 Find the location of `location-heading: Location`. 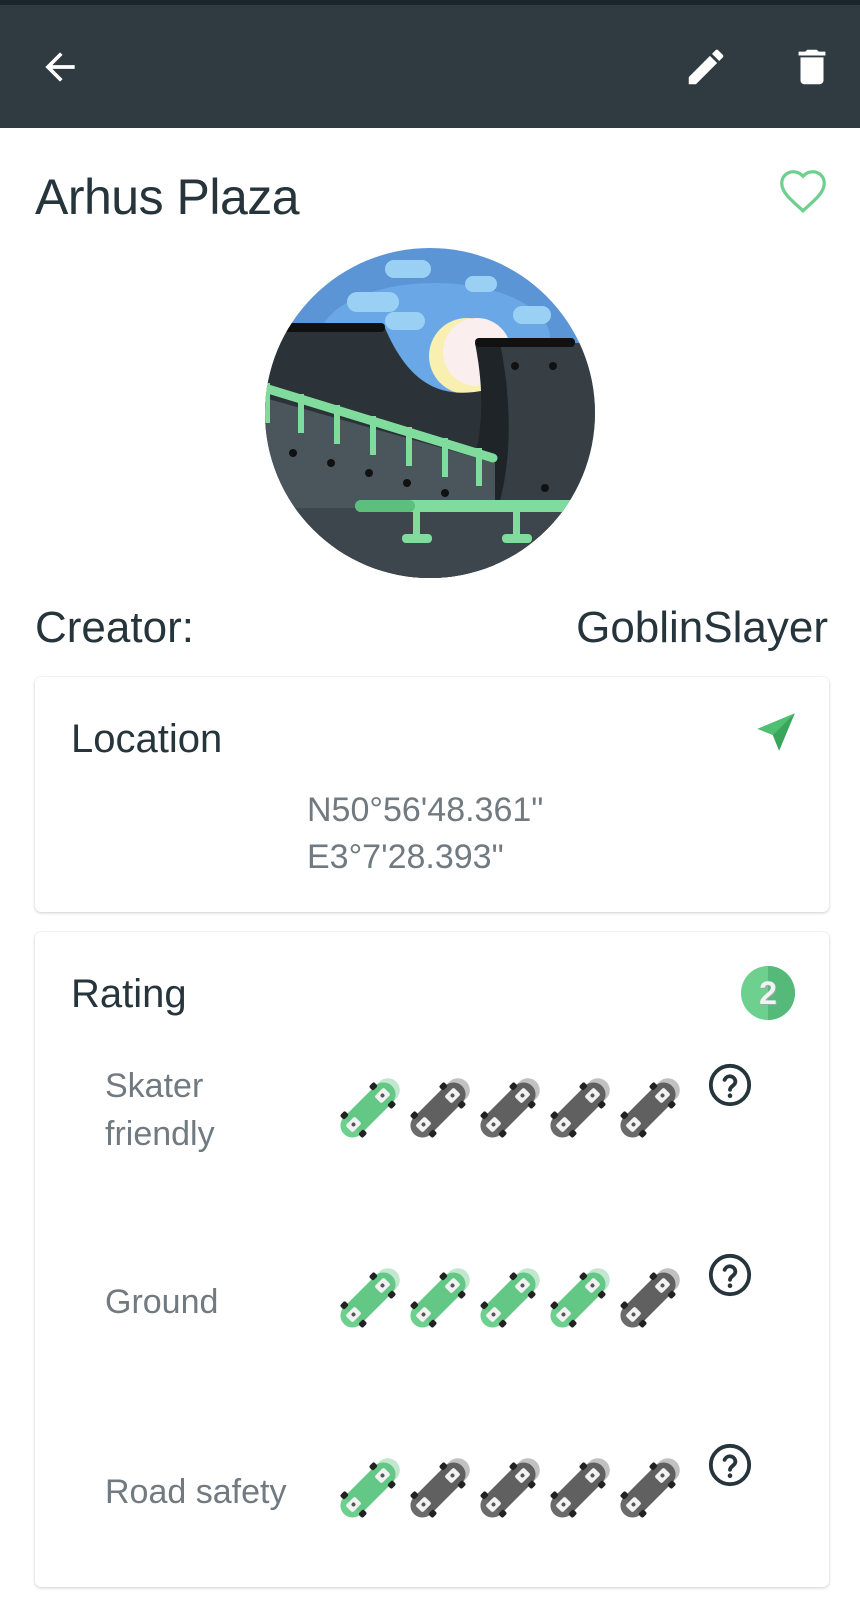

location-heading: Location is located at coordinates (147, 739).